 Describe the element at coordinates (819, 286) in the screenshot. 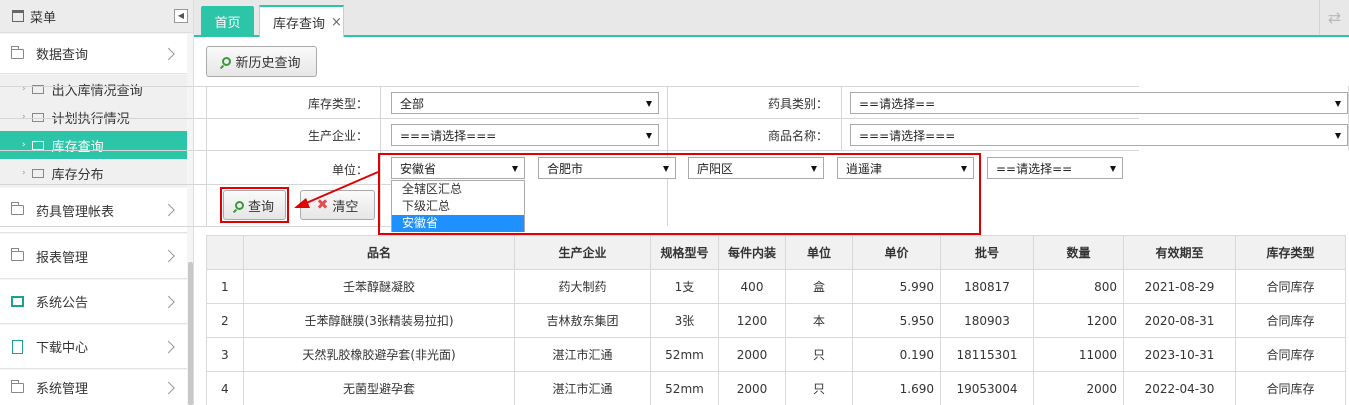

I see `table-cell: 盒` at that location.